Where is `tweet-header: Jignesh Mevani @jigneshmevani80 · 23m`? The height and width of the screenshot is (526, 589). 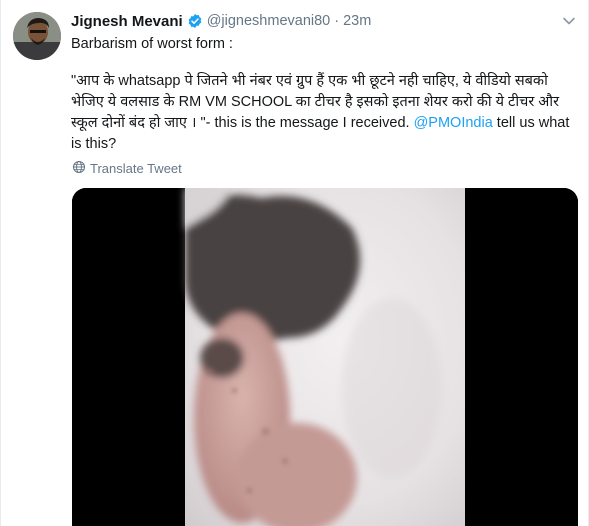
tweet-header: Jignesh Mevani @jigneshmevani80 · 23m is located at coordinates (309, 21).